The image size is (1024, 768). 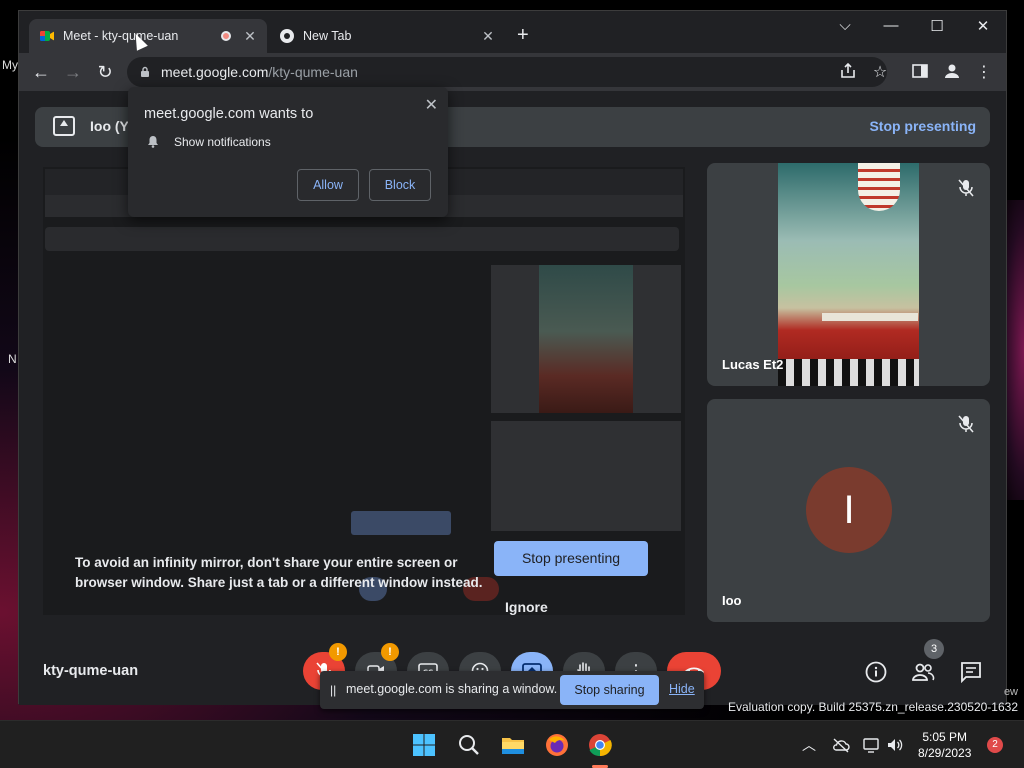 I want to click on desktop-icon-label: My, so click(x=10, y=65).